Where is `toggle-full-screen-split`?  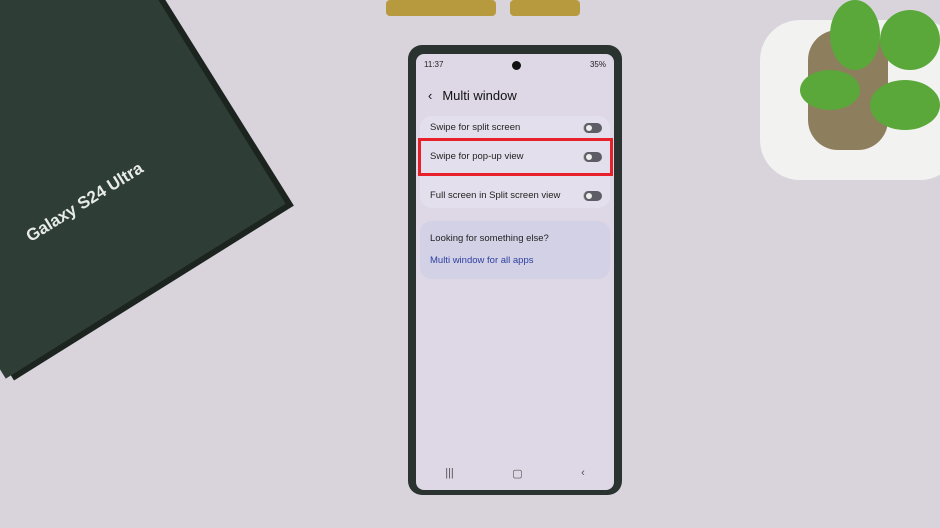 toggle-full-screen-split is located at coordinates (592, 195).